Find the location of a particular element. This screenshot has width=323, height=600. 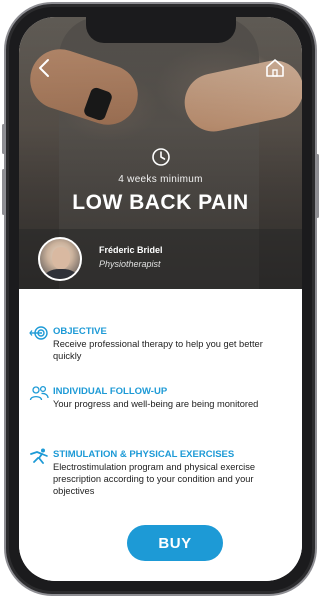

home-button is located at coordinates (275, 68).